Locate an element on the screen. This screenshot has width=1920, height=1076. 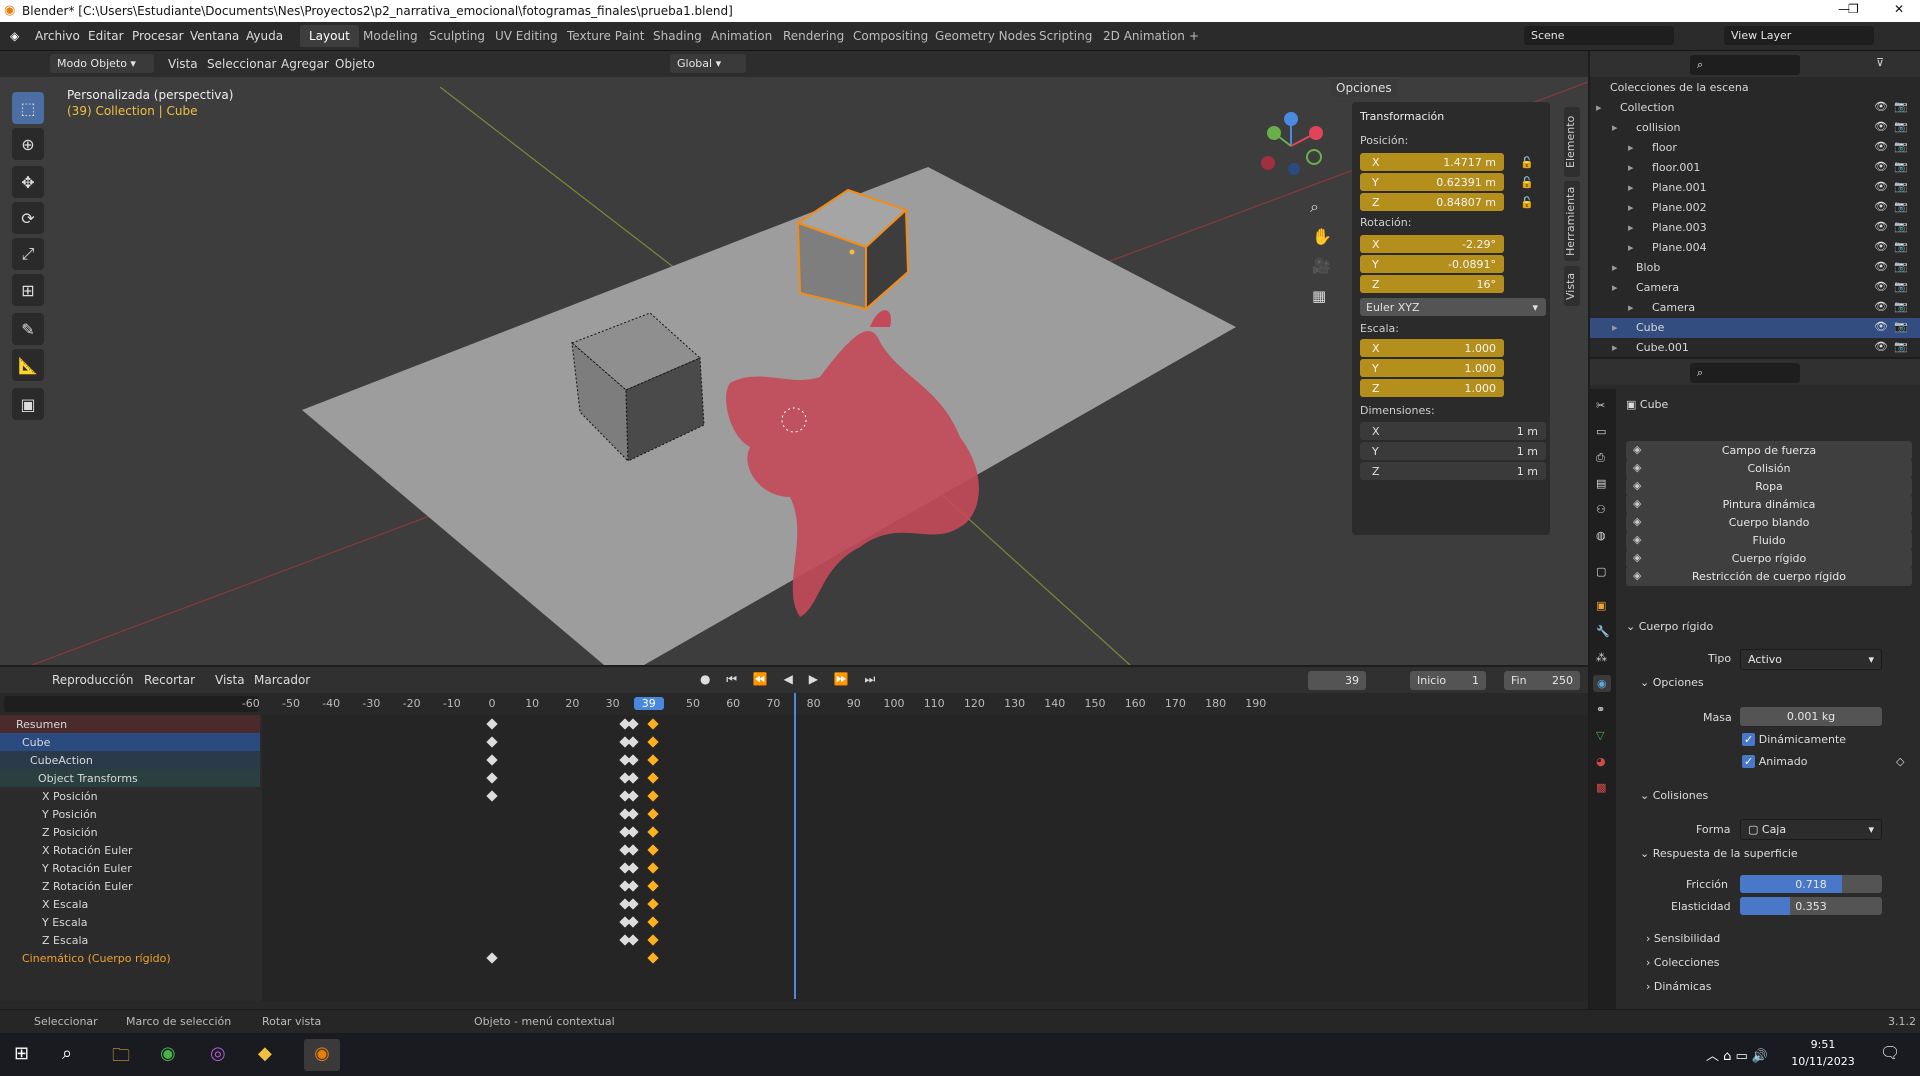
windows-start-icon: ⊞ is located at coordinates (21, 1053).